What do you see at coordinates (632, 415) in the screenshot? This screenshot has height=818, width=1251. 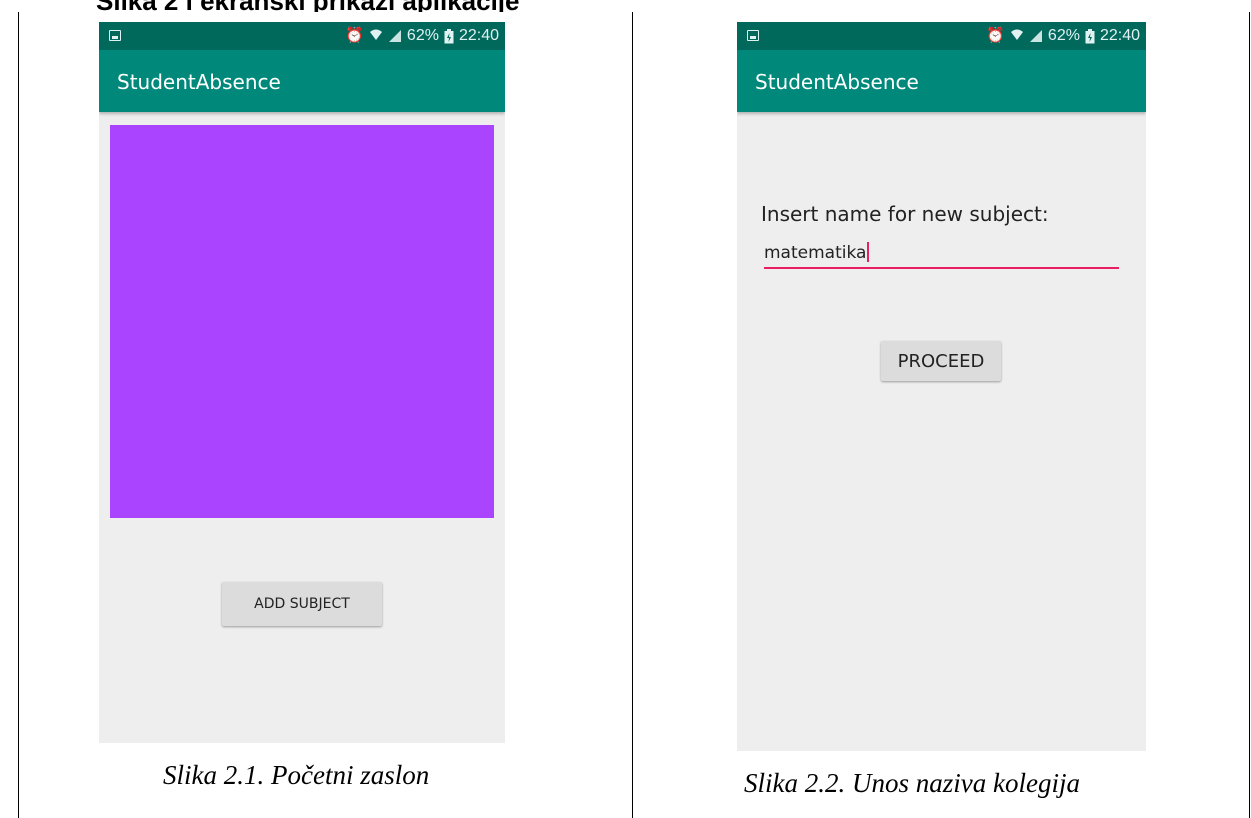 I see `table-middle-border` at bounding box center [632, 415].